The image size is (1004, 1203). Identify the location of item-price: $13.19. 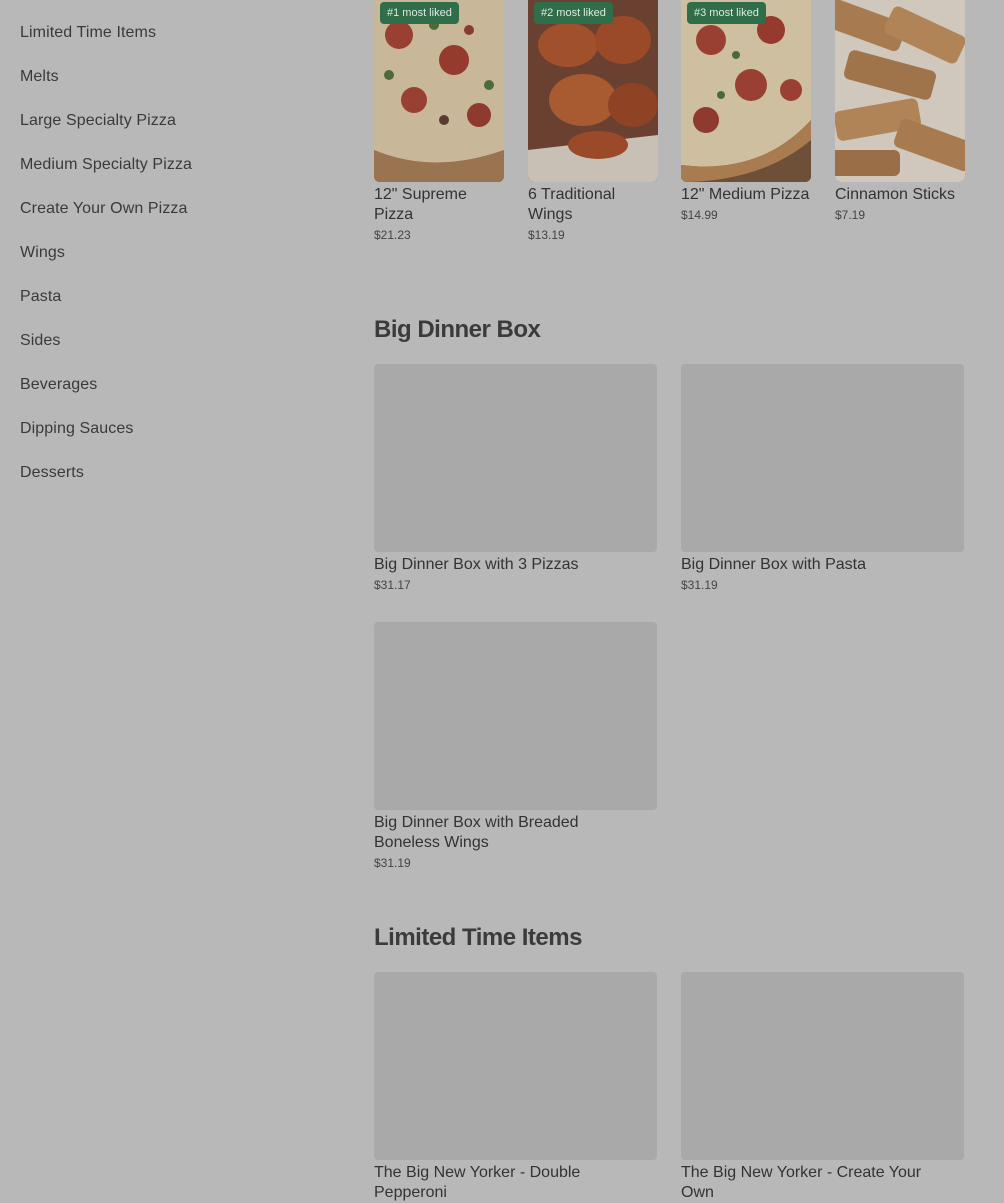
(546, 235).